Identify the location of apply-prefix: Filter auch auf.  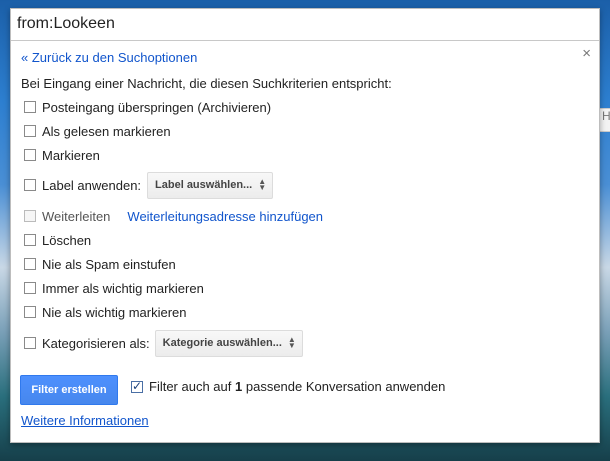
(190, 386).